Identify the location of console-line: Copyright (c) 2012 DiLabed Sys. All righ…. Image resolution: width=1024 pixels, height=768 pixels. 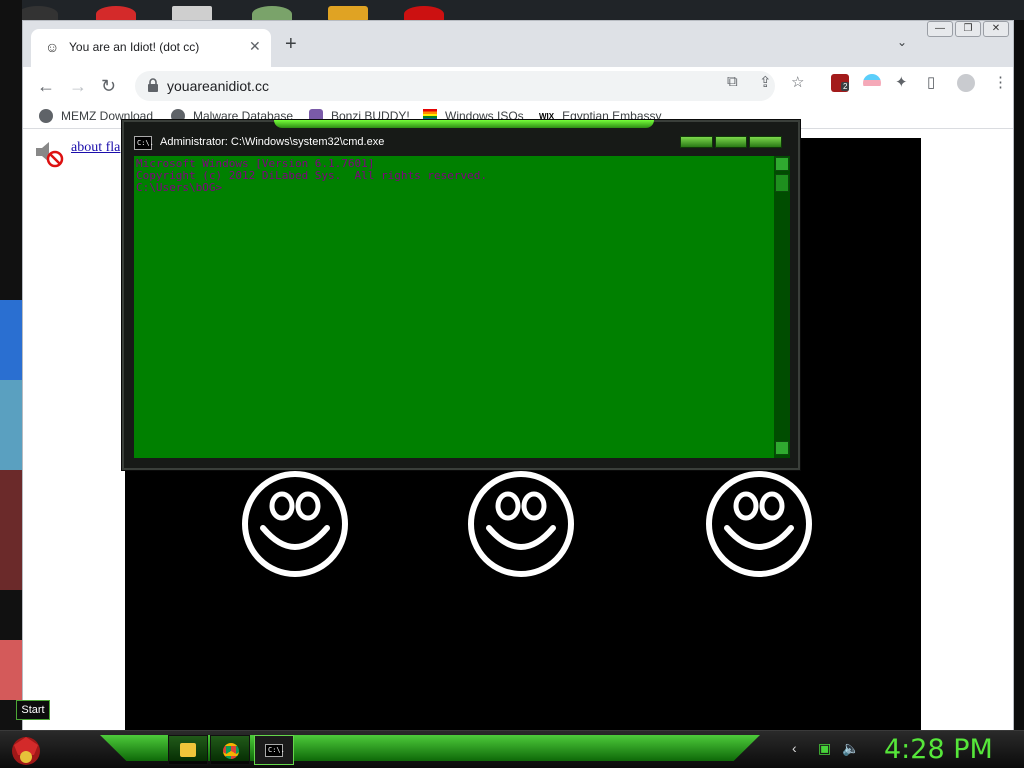
(311, 175).